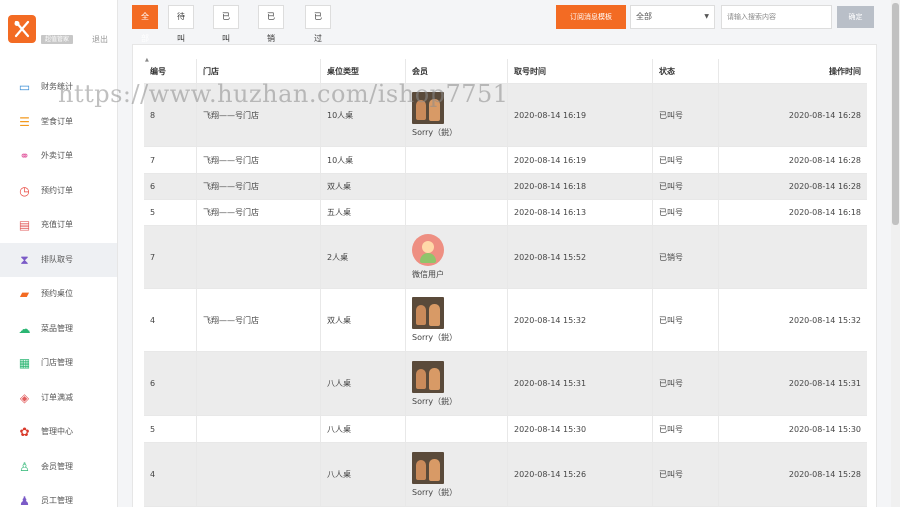  What do you see at coordinates (793, 257) in the screenshot?
I see `cell-op-time` at bounding box center [793, 257].